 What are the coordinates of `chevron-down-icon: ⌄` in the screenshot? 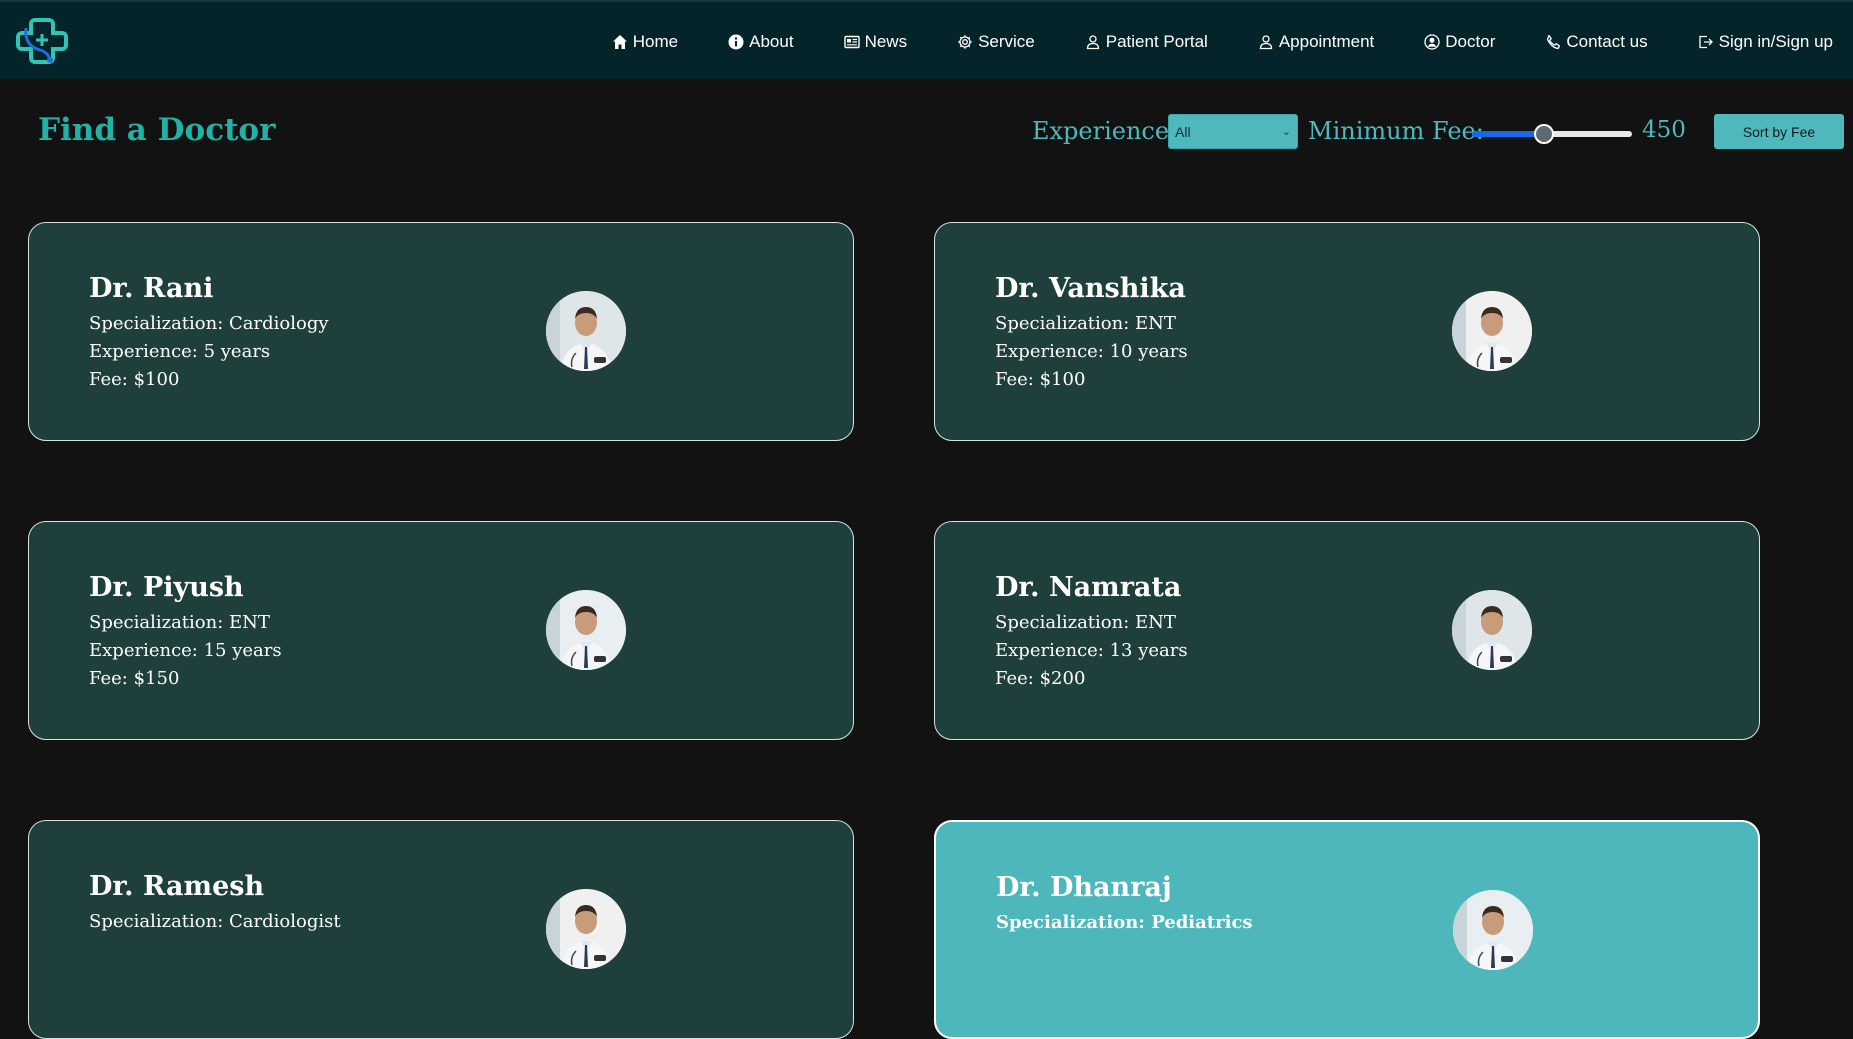 It's located at (1286, 132).